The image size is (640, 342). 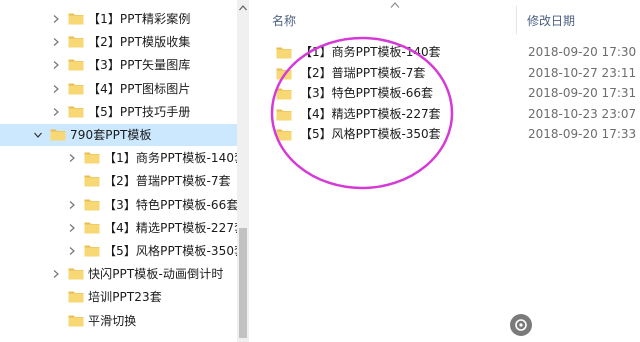 What do you see at coordinates (456, 114) in the screenshot?
I see `file-row: 【4】精选PPT模板-227套 2018-10-23 23:07` at bounding box center [456, 114].